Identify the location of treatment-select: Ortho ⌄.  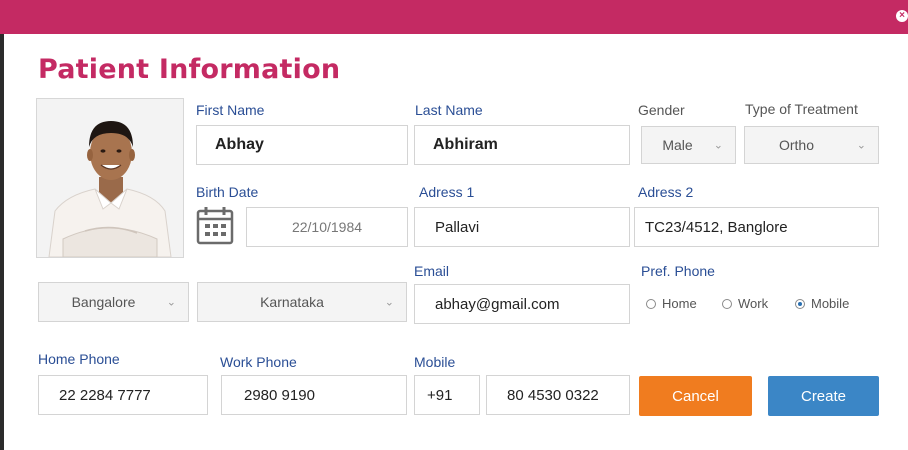
(811, 145).